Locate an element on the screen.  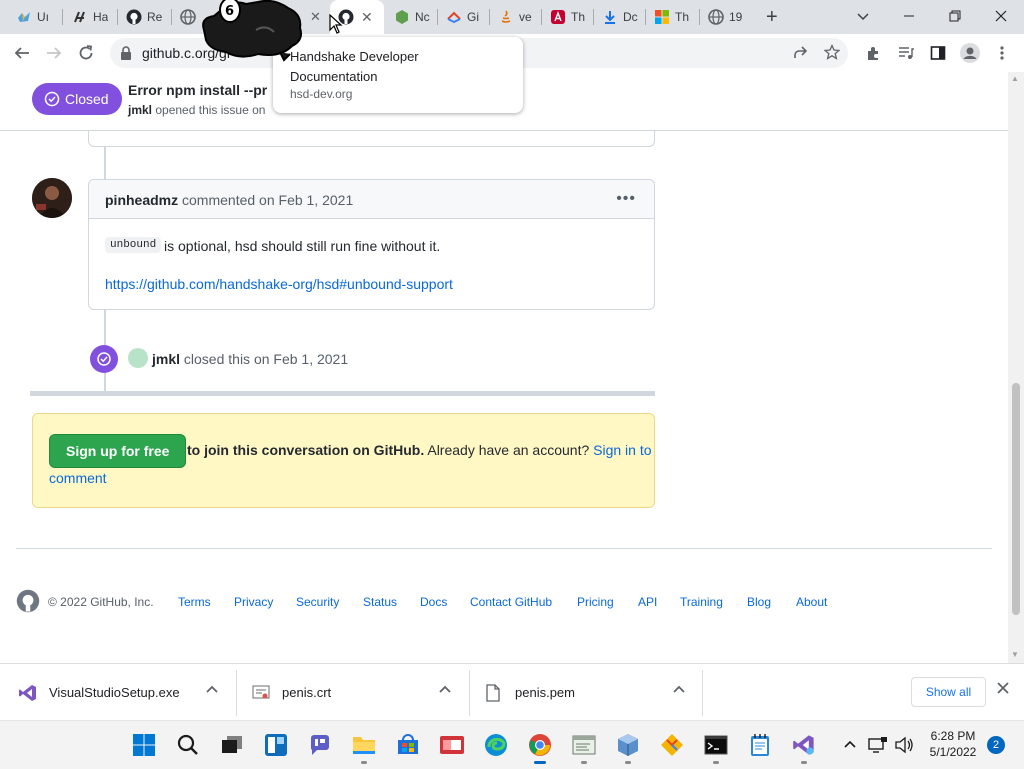
footer-link-blog: Blog is located at coordinates (759, 602).